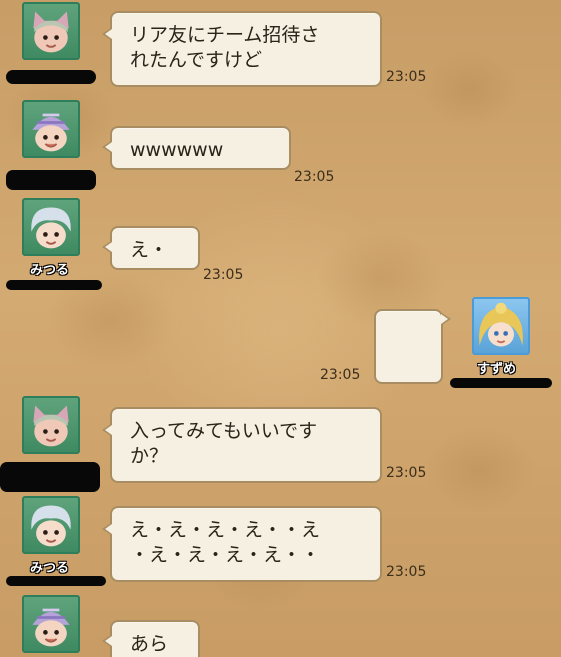 This screenshot has width=561, height=657. I want to click on message-bubble: リア友にチーム招待さ れたんですけど, so click(246, 49).